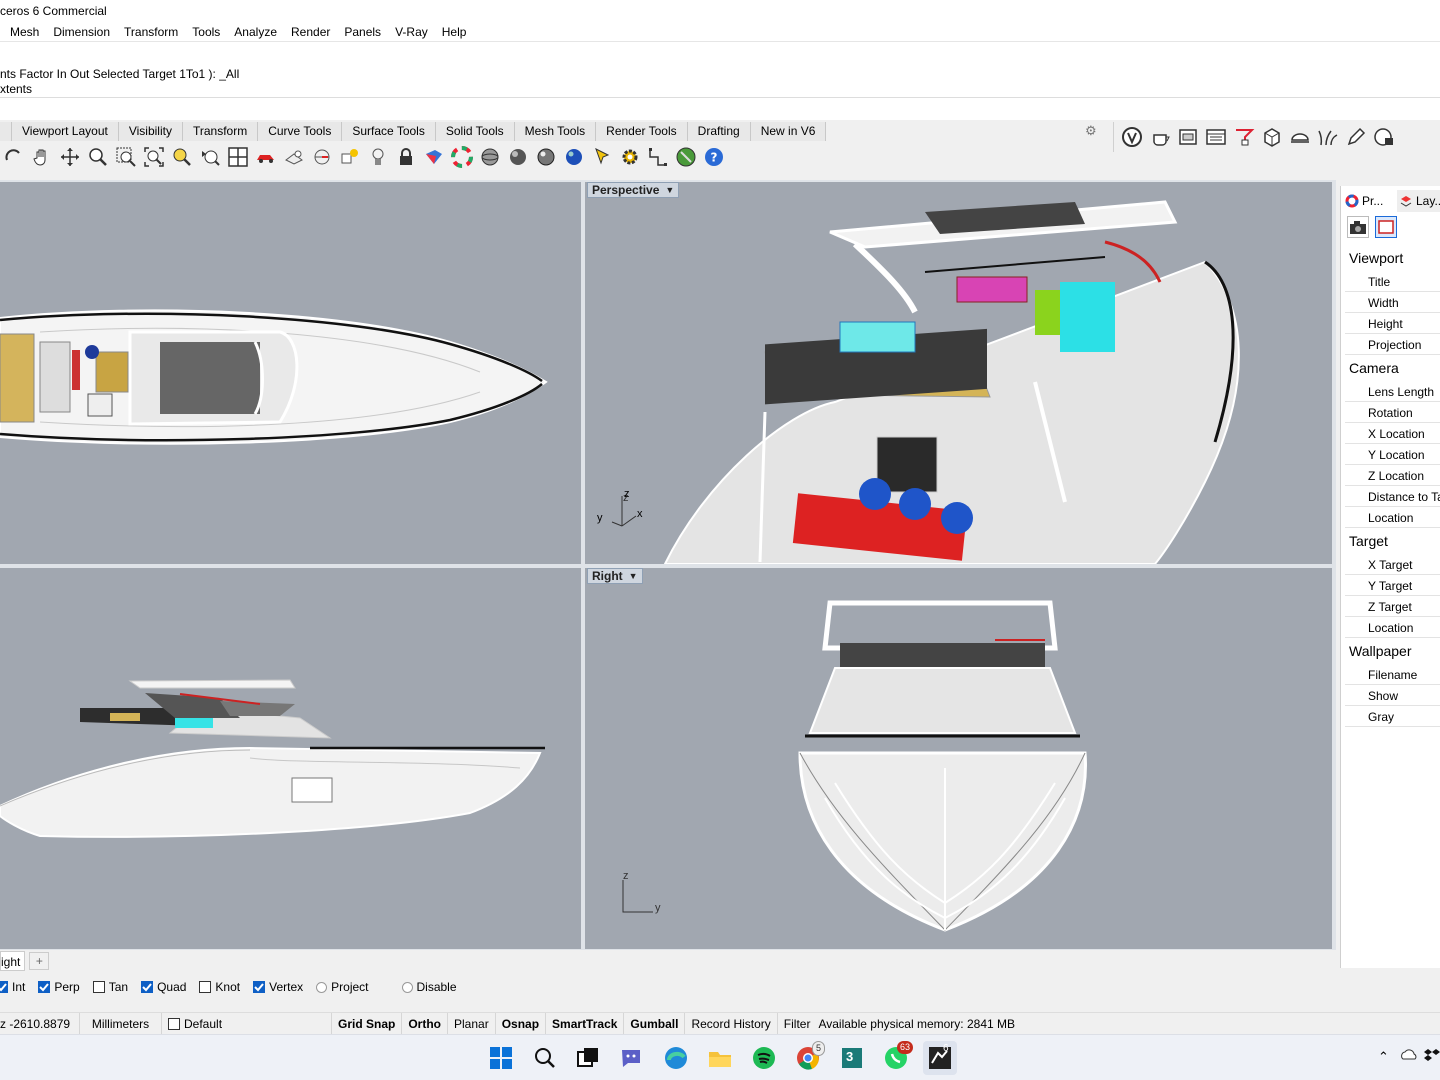 The height and width of the screenshot is (1080, 1440). Describe the element at coordinates (1432, 1056) in the screenshot. I see `dropbox-icon` at that location.